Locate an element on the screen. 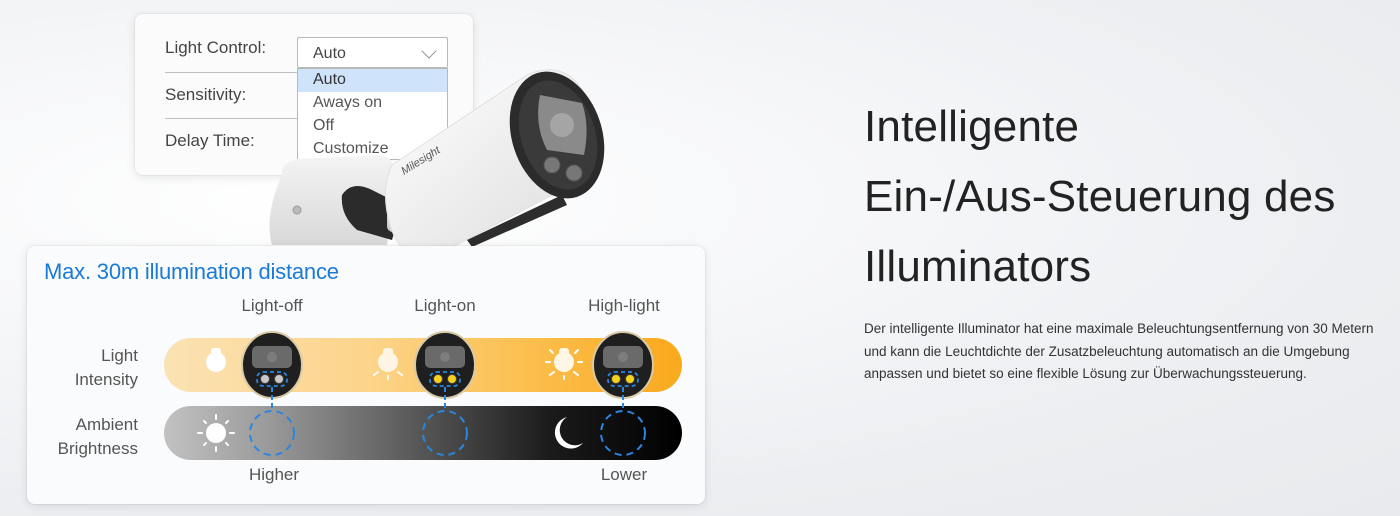 The width and height of the screenshot is (1400, 516). bulb-off-icon is located at coordinates (216, 360).